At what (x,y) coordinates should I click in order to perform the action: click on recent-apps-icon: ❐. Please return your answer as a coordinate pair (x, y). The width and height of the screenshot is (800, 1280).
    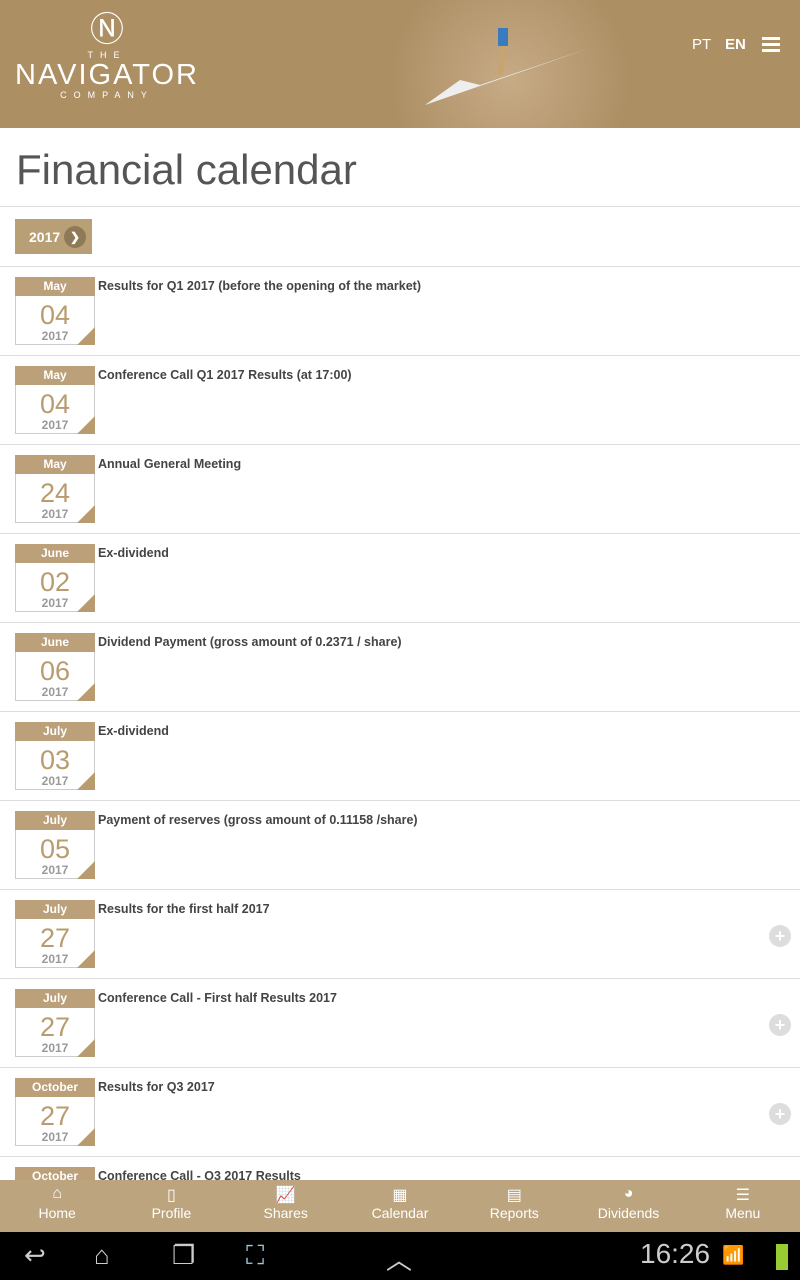
    Looking at the image, I should click on (183, 1255).